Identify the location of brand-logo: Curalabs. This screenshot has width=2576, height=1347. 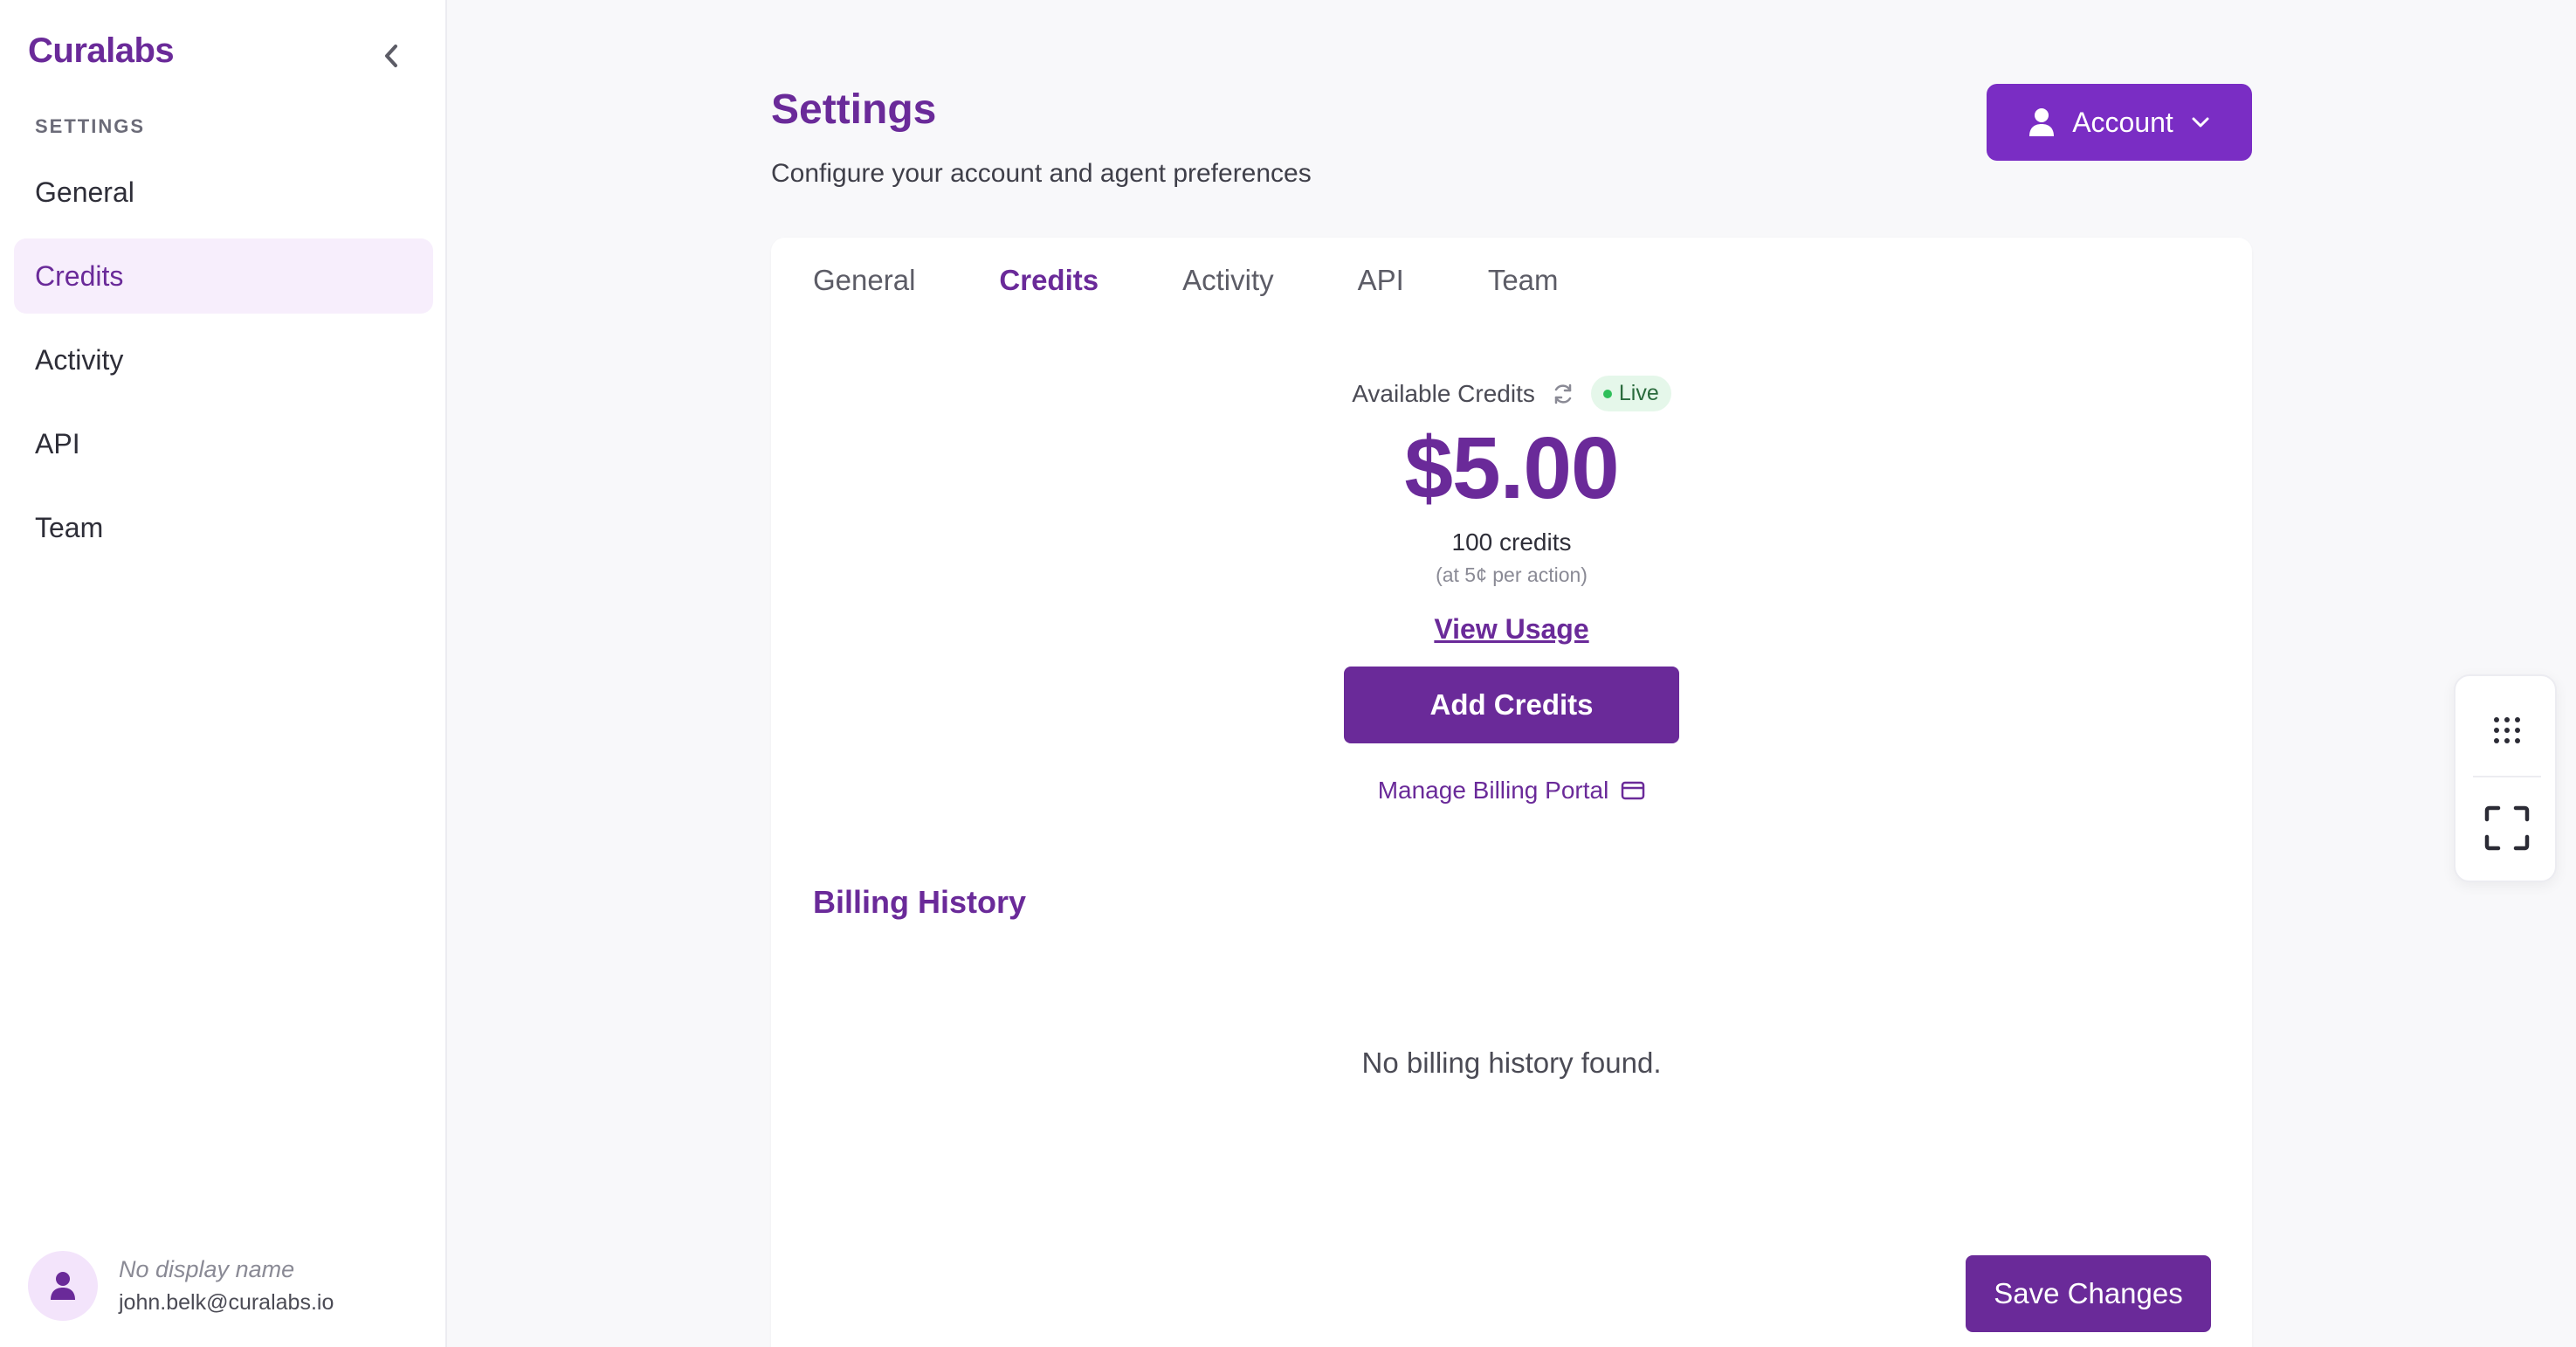
(101, 51).